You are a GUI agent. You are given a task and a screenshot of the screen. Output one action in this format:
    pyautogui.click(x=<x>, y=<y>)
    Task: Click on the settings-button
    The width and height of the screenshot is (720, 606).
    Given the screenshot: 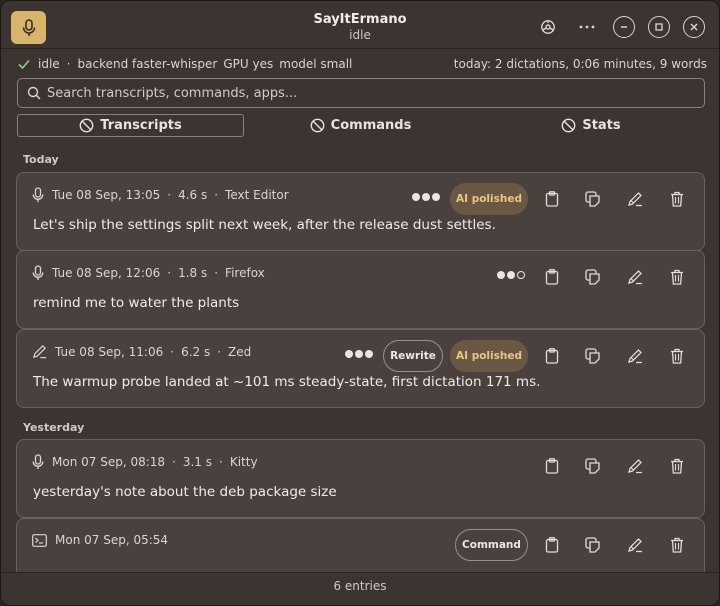 What is the action you would take?
    pyautogui.click(x=548, y=27)
    